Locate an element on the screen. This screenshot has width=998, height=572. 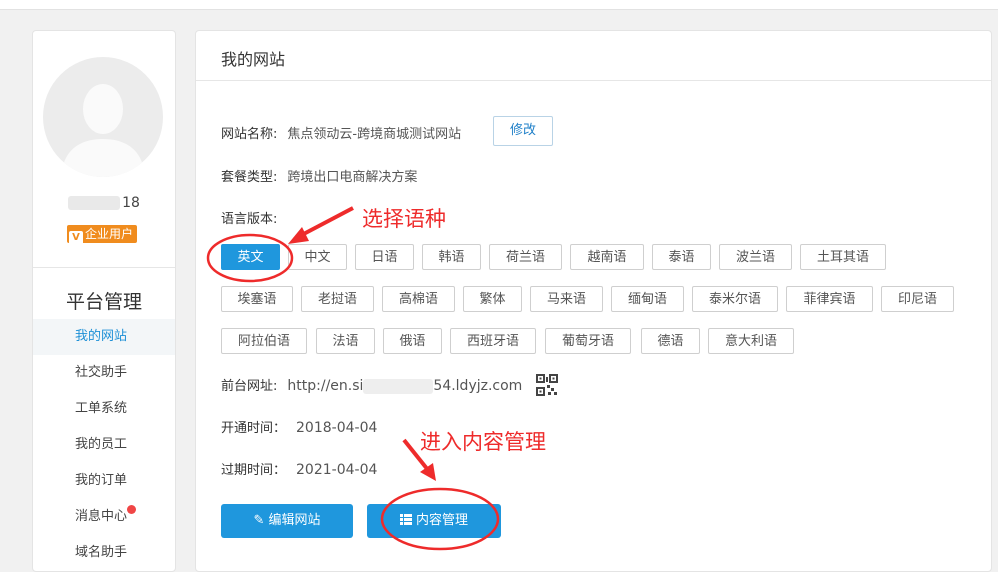
sidebar-item-label: 我的网站 is located at coordinates (101, 336).